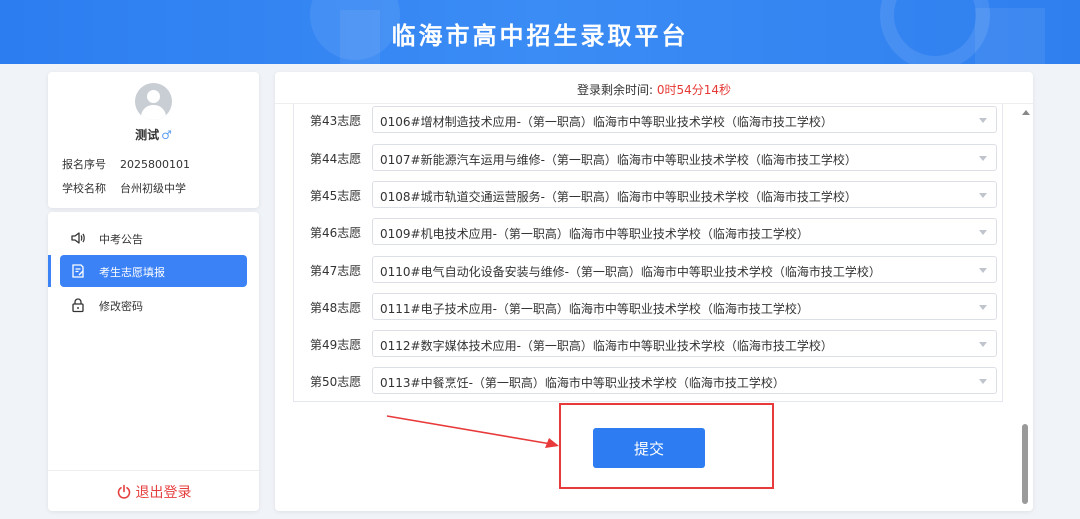 The height and width of the screenshot is (519, 1080). What do you see at coordinates (49, 271) in the screenshot?
I see `active-indicator` at bounding box center [49, 271].